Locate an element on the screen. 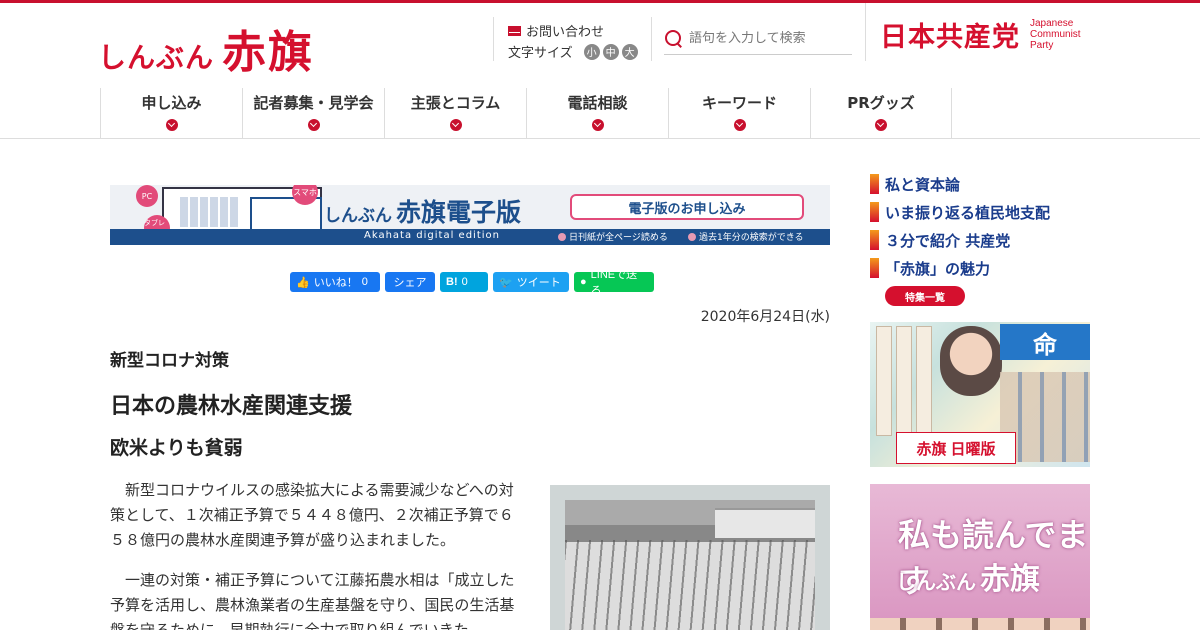 This screenshot has height=630, width=1200. logo-small-text: しんぶん is located at coordinates (156, 57).